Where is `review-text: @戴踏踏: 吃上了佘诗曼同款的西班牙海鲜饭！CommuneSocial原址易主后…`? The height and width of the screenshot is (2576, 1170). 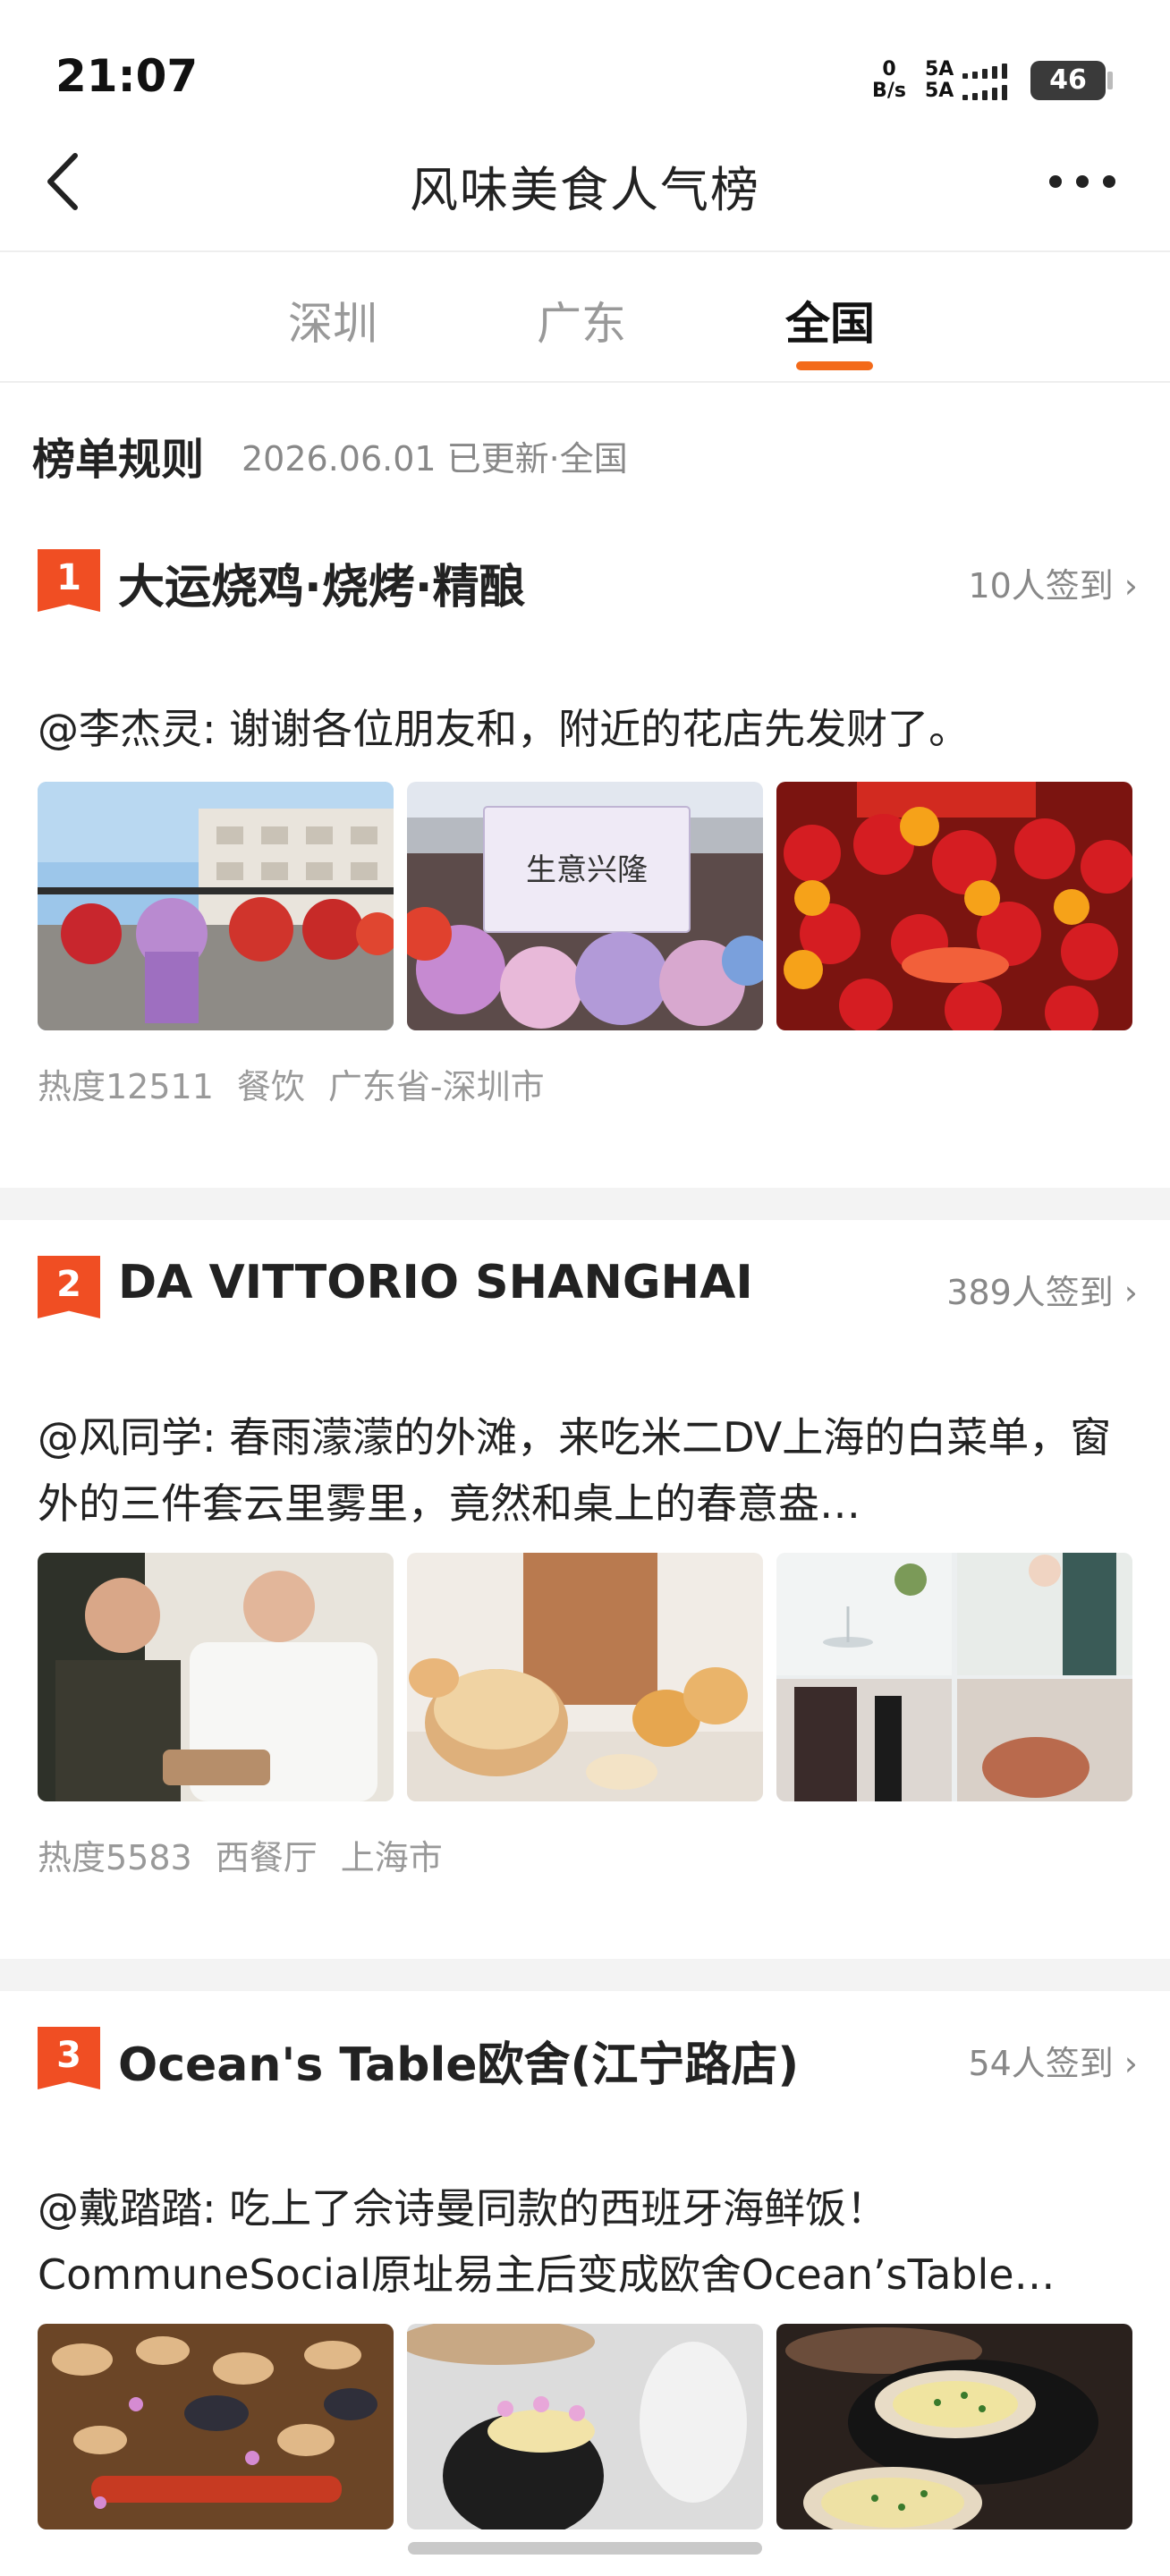
review-text: @戴踏踏: 吃上了佘诗曼同款的西班牙海鲜饭！CommuneSocial原址易主后… is located at coordinates (547, 2241).